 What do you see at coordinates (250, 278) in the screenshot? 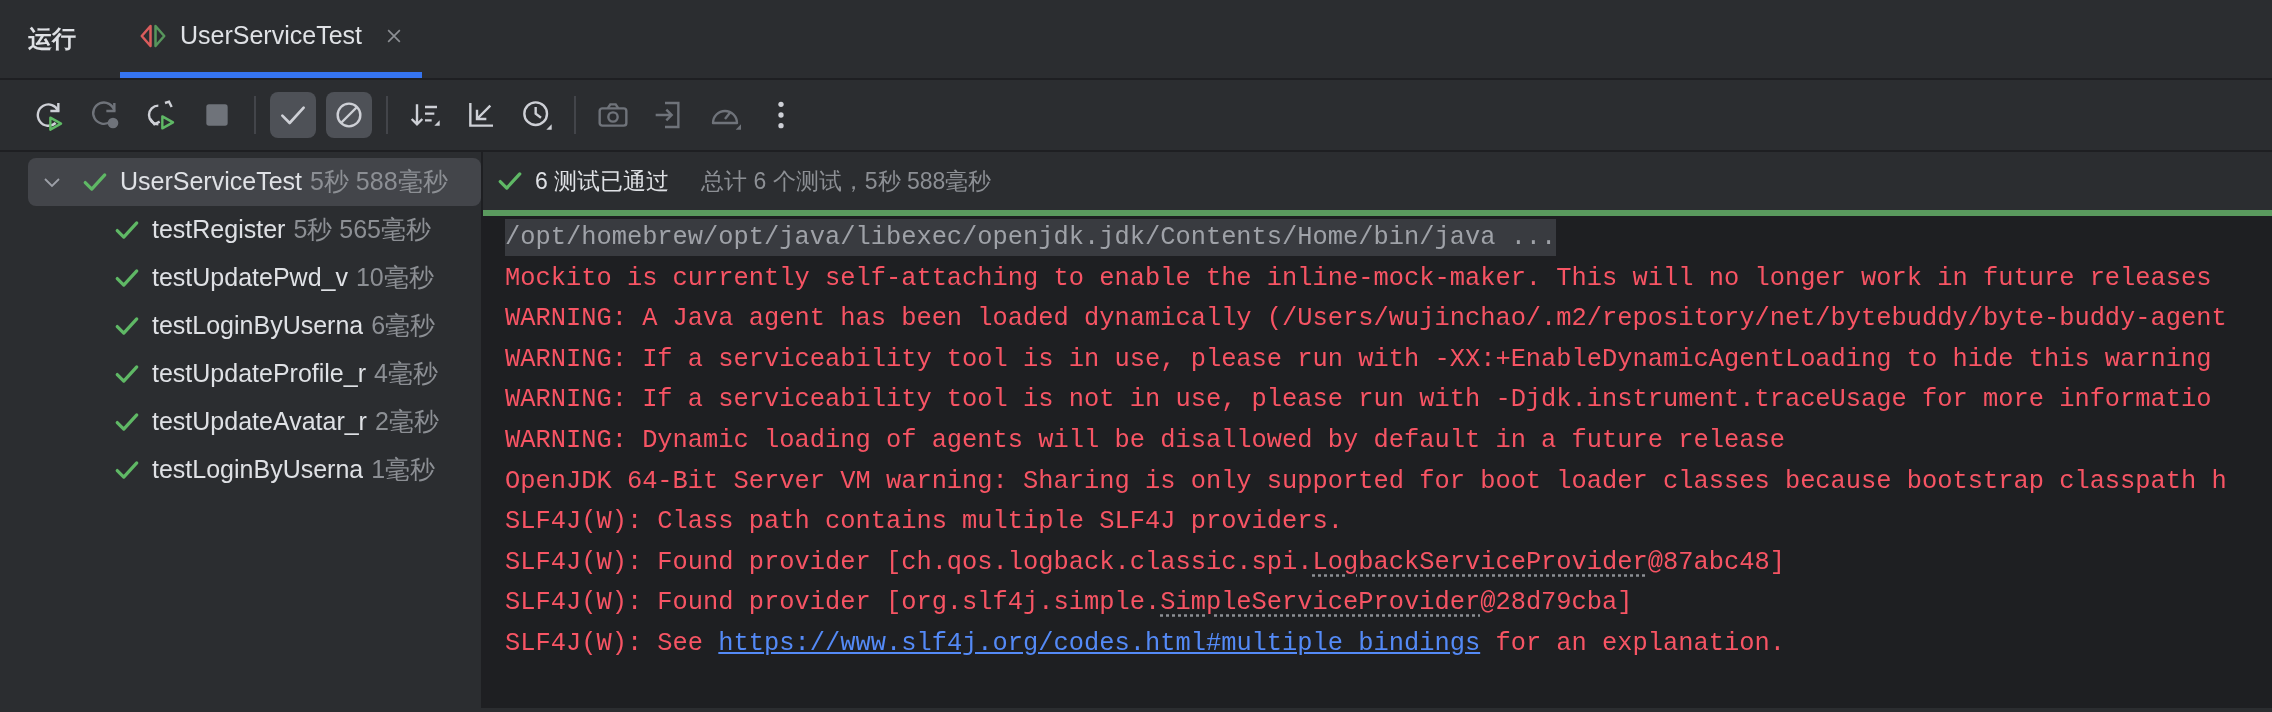
I see `test-name: testUpdatePwd_v` at bounding box center [250, 278].